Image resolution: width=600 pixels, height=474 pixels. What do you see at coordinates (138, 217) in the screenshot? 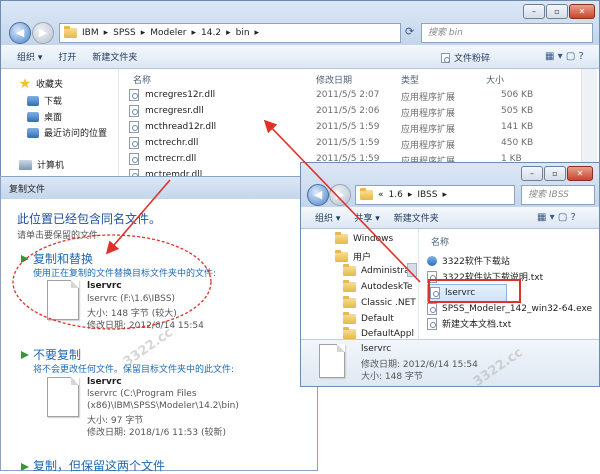
I see `arrow-to-copy-option` at bounding box center [138, 217].